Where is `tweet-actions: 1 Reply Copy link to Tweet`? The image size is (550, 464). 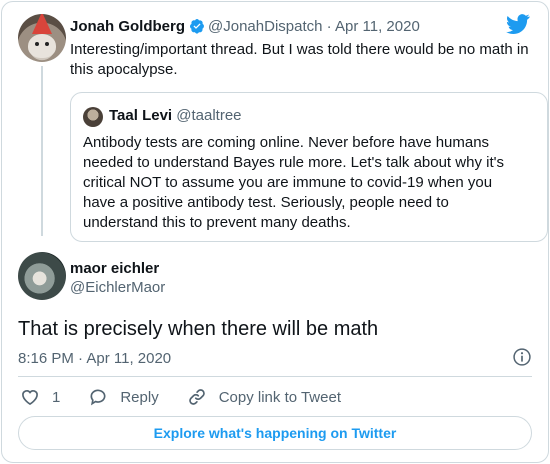
tweet-actions: 1 Reply Copy link to Tweet is located at coordinates (194, 397).